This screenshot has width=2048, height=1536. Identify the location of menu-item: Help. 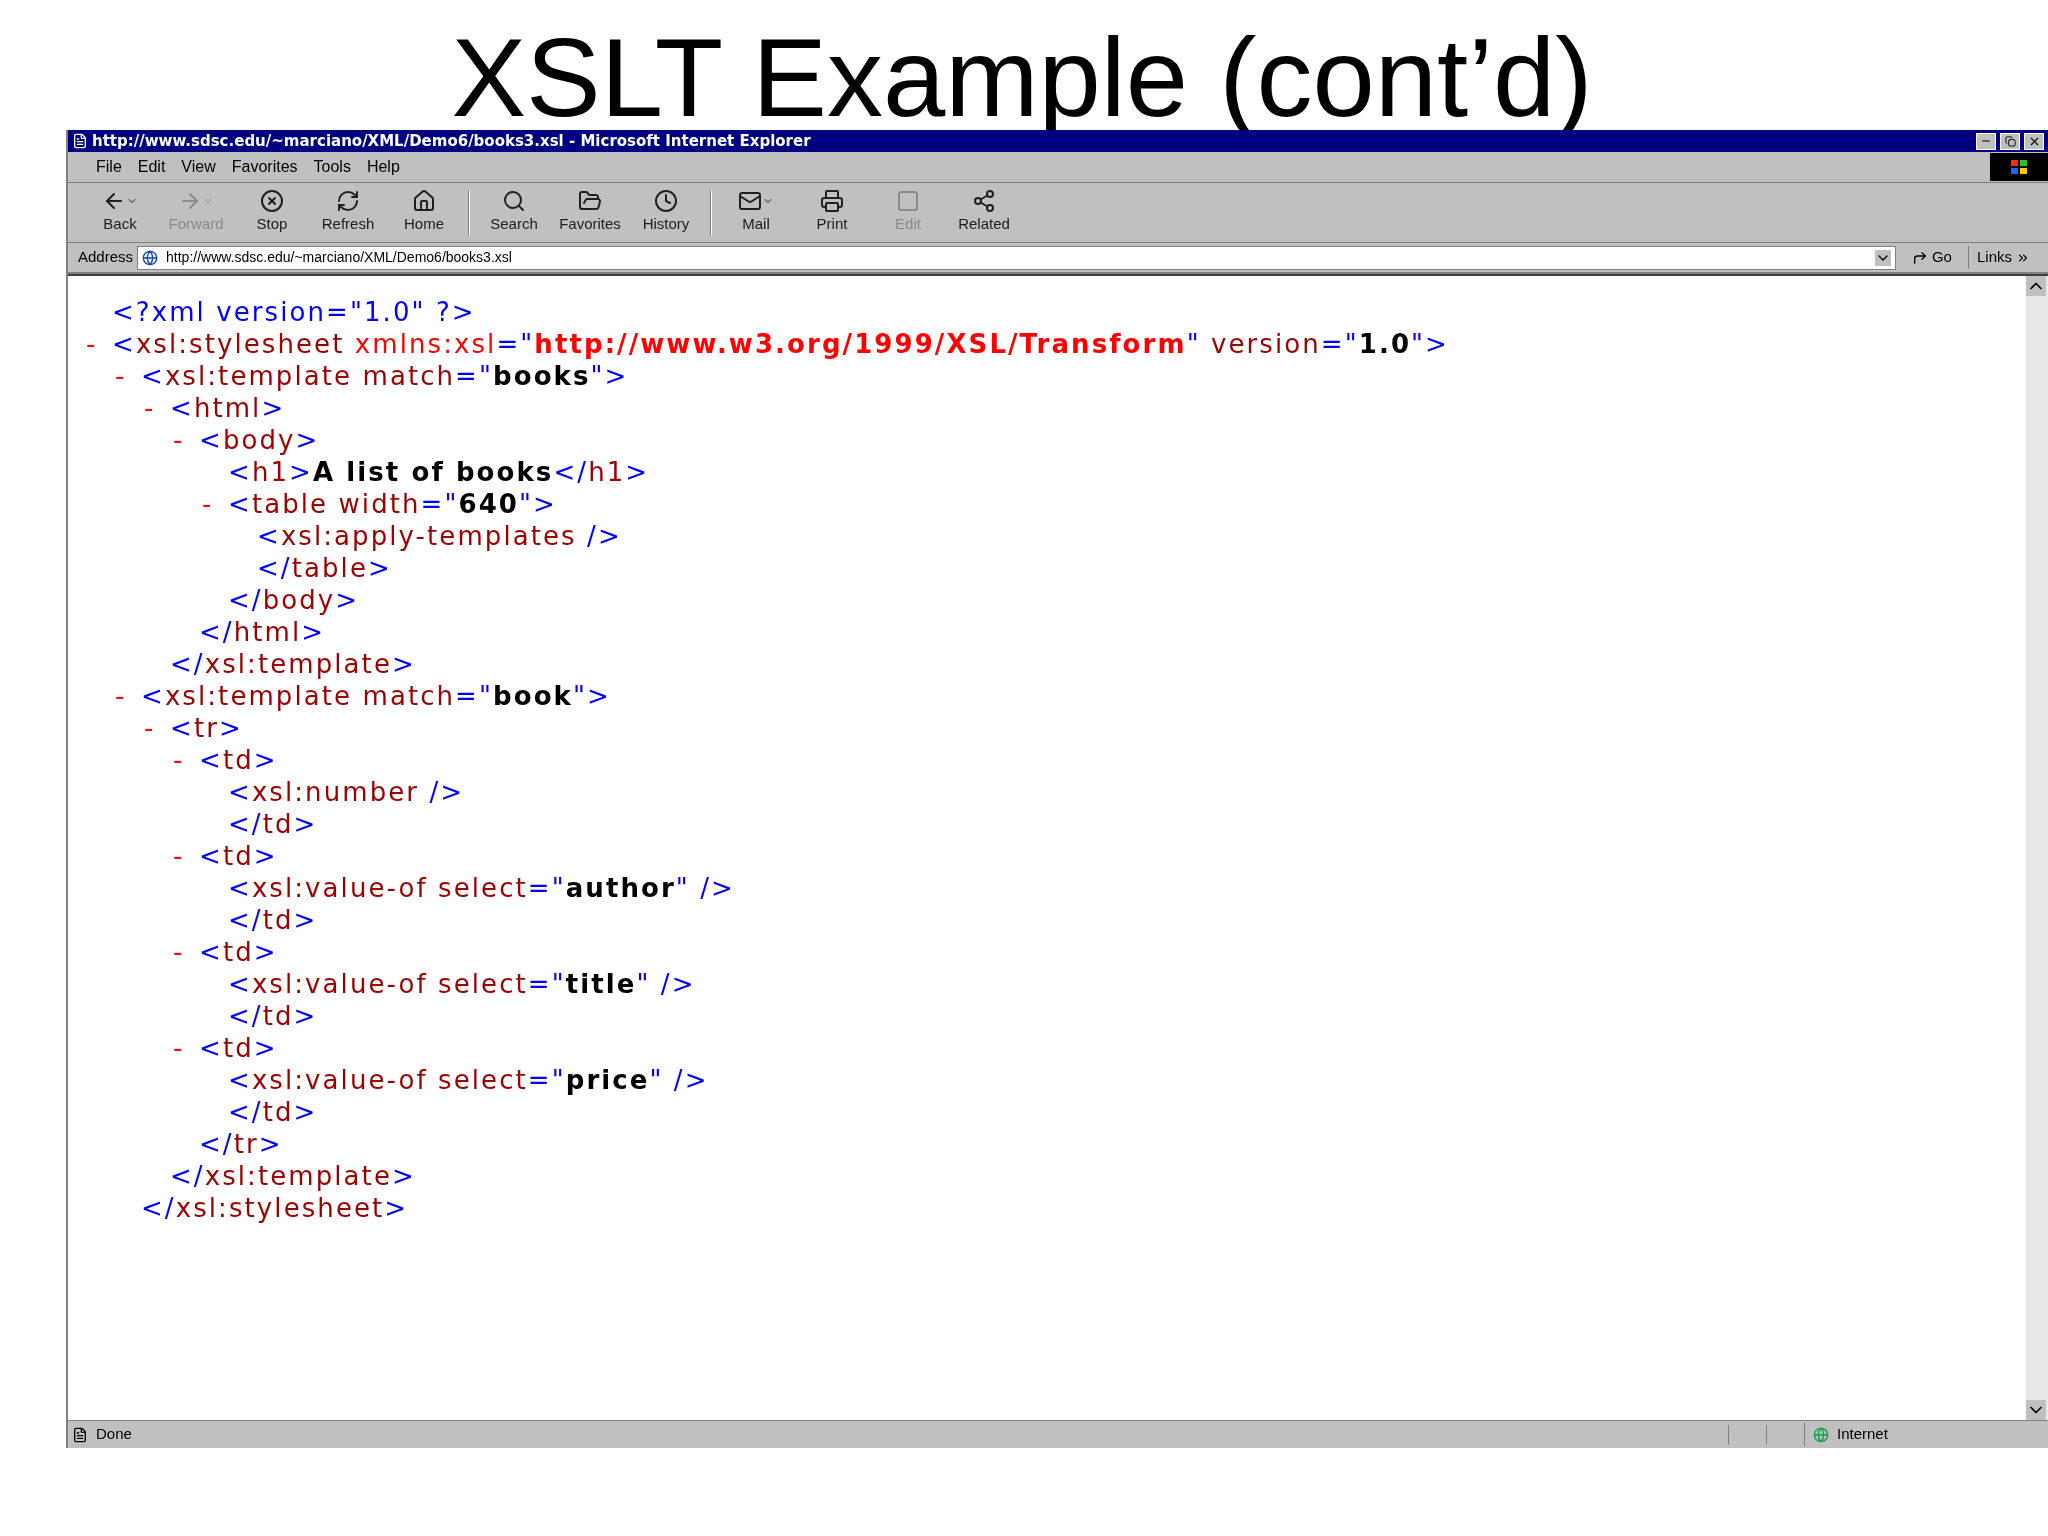
(383, 167).